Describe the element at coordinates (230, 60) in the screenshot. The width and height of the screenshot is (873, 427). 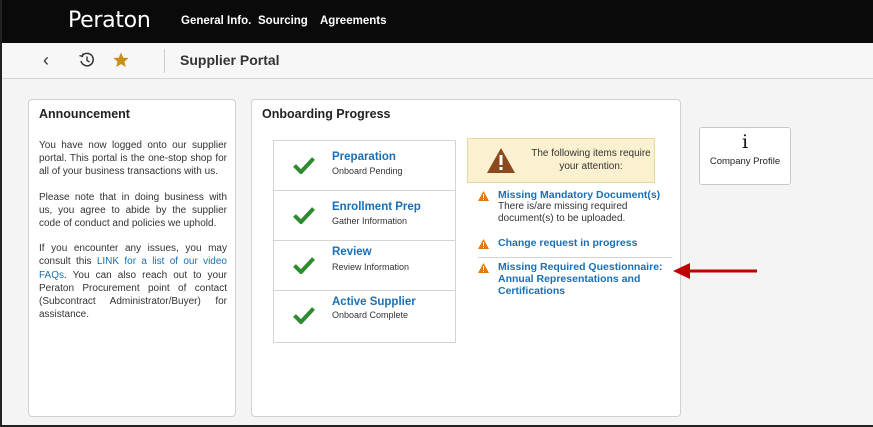
I see `page-title: Supplier Portal` at that location.